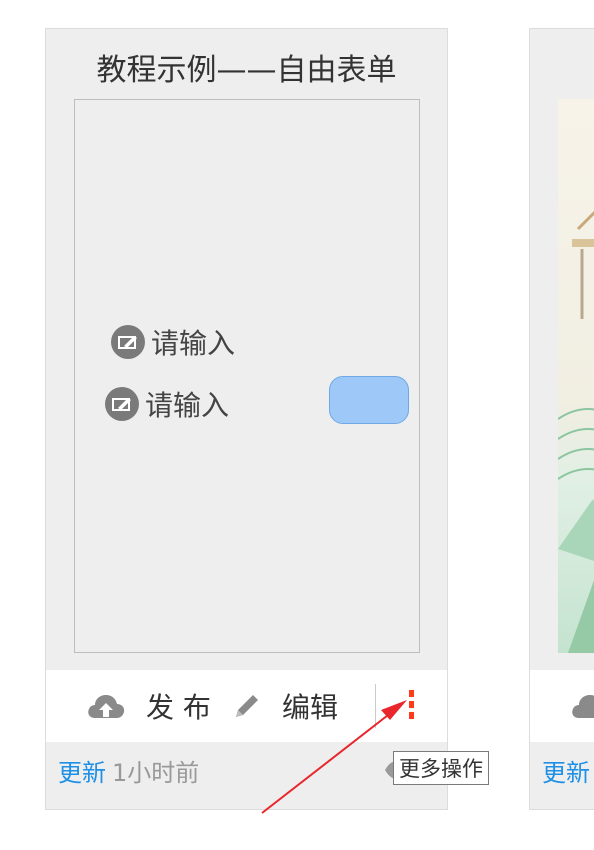 The height and width of the screenshot is (850, 594). What do you see at coordinates (441, 768) in the screenshot?
I see `more-actions-tooltip: 更多操作` at bounding box center [441, 768].